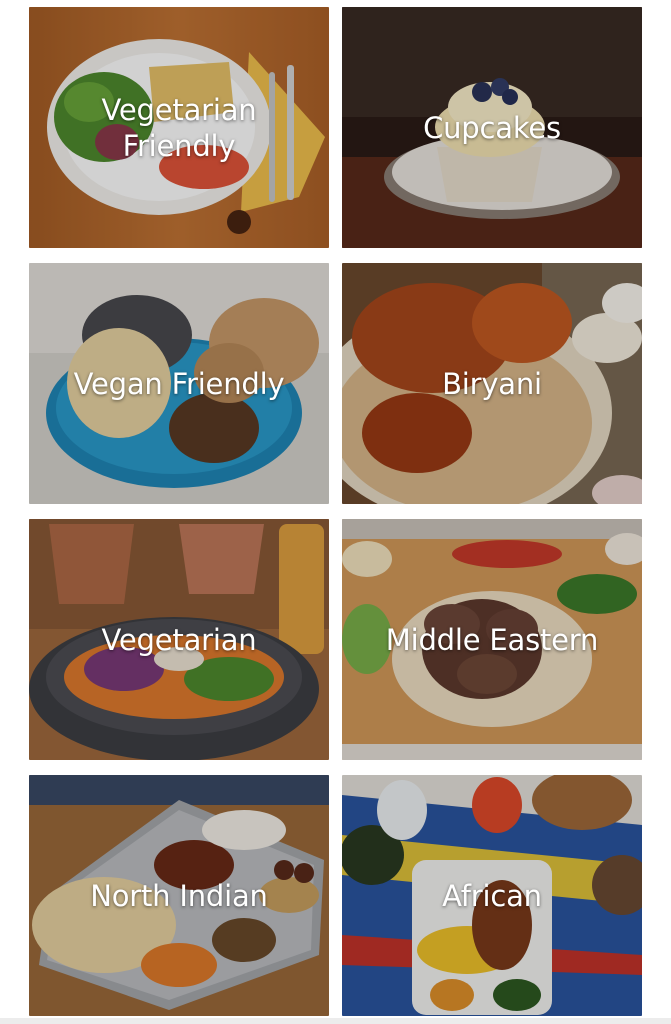 The width and height of the screenshot is (671, 1024). I want to click on category-tile-biryani: Biryani, so click(492, 383).